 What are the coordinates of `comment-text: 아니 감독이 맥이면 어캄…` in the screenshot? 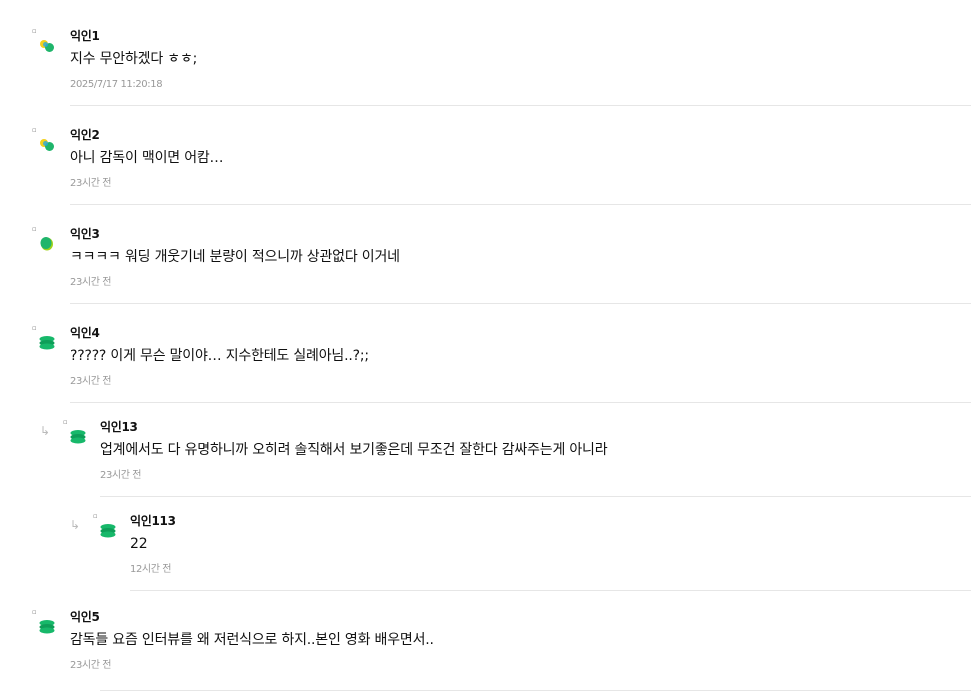 It's located at (147, 158).